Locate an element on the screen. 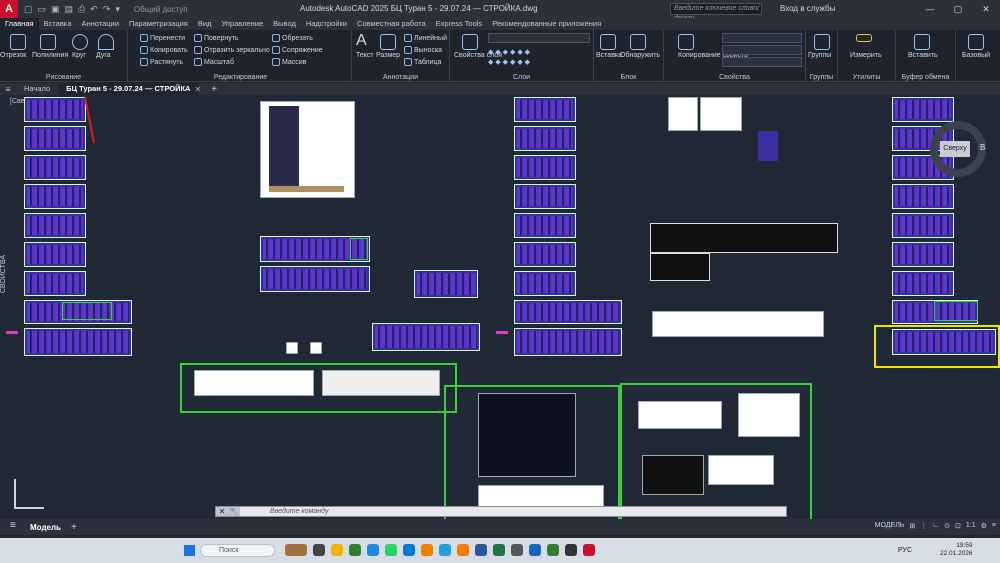 The width and height of the screenshot is (1000, 563). tab-home: Главная is located at coordinates (19, 24).